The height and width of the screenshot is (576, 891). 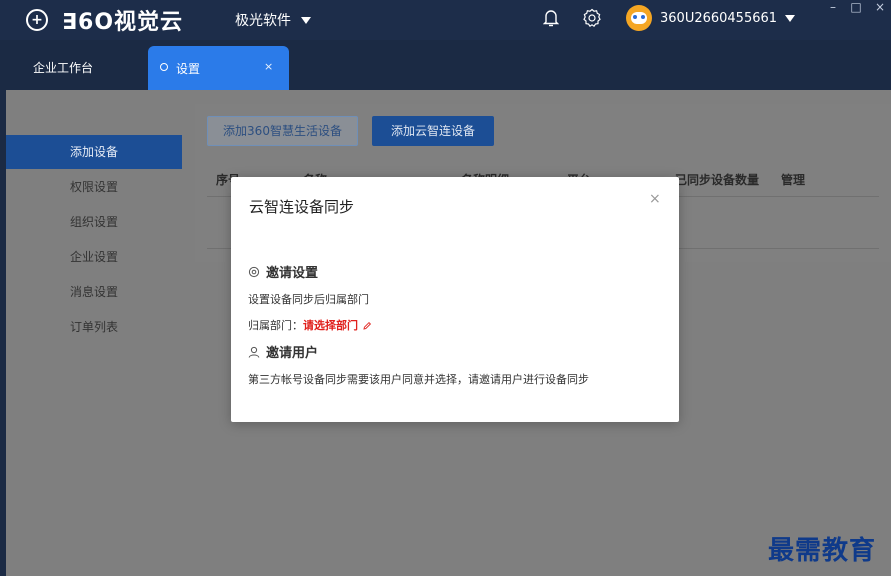 I want to click on tab-bar: 企业工作台, so click(x=445, y=65).